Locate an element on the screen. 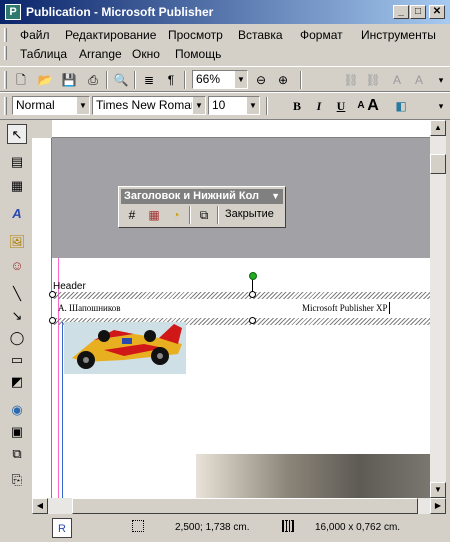 Image resolution: width=450 pixels, height=542 pixels. unlink-icon: ⛓ is located at coordinates (373, 80).